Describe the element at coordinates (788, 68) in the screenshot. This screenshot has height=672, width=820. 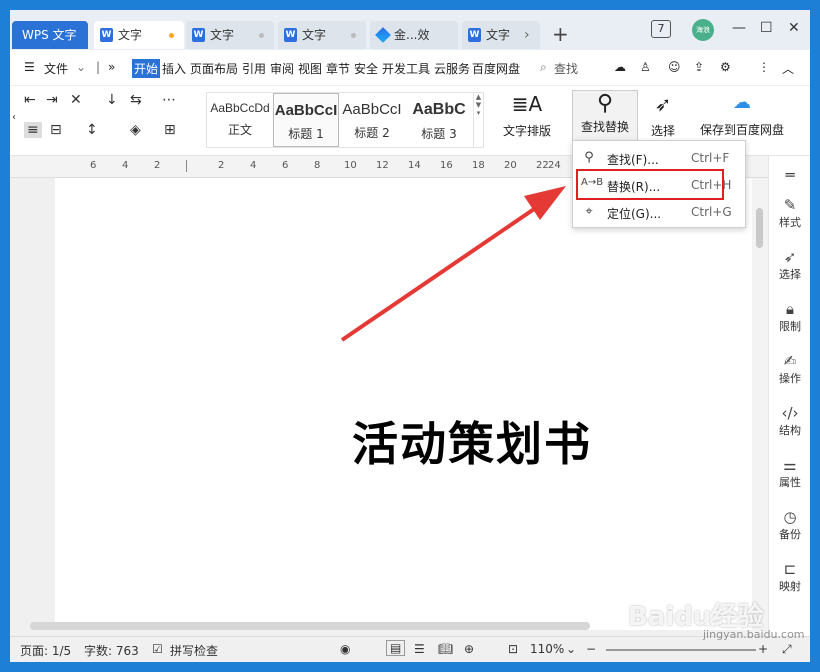
I see `collapse-ribbon-icon: ︿` at that location.